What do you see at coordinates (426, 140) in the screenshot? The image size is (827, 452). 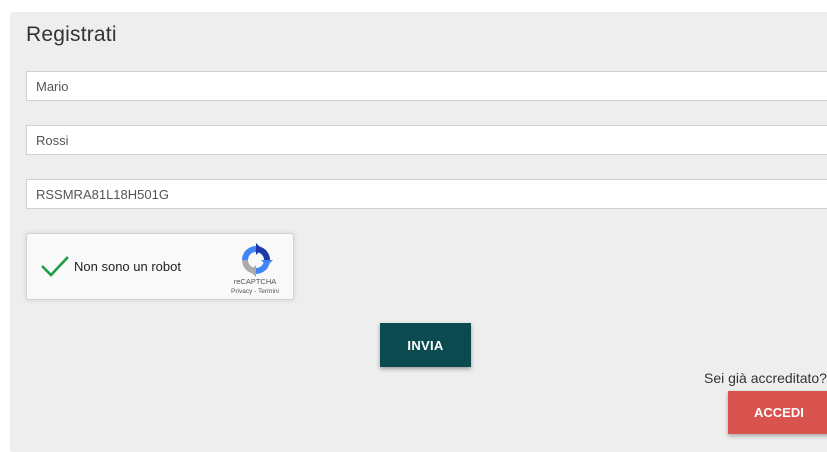 I see `last-name-input` at bounding box center [426, 140].